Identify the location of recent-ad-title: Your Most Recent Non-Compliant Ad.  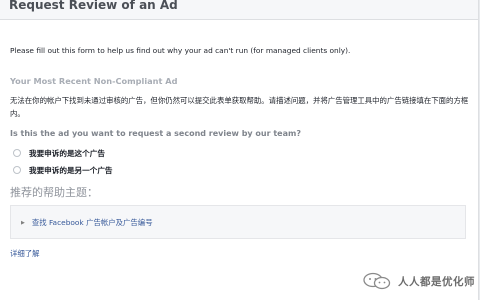
(94, 81).